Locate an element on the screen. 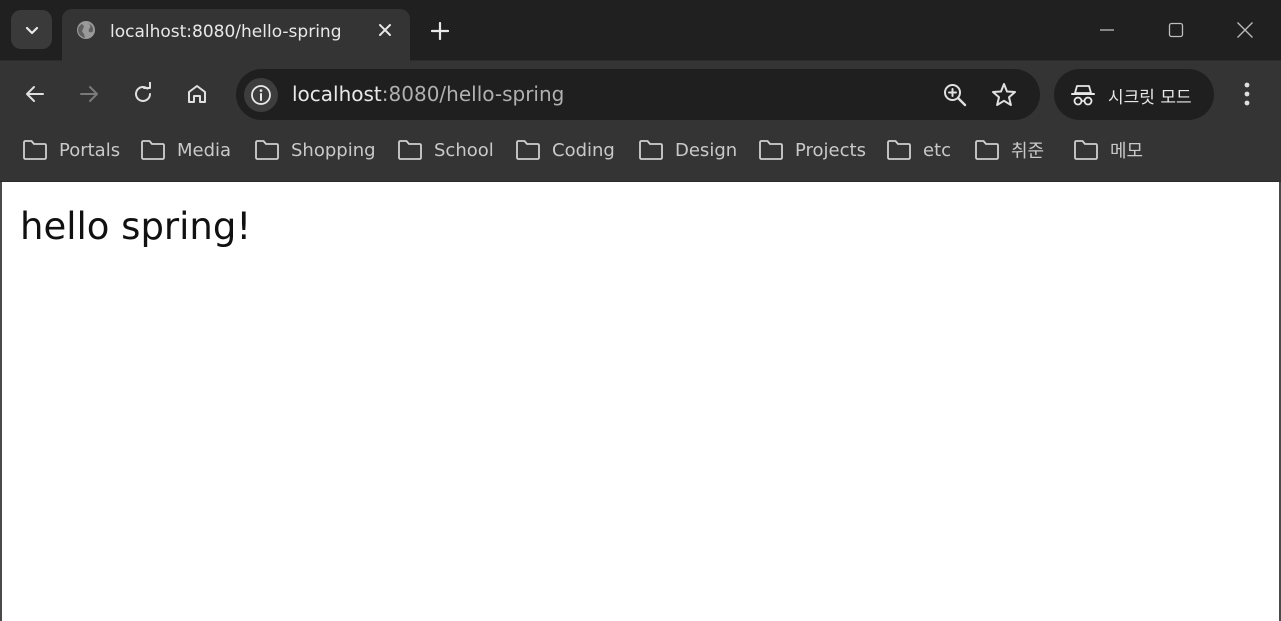 Image resolution: width=1281 pixels, height=621 pixels. bookmark-label: 메모 is located at coordinates (1127, 151).